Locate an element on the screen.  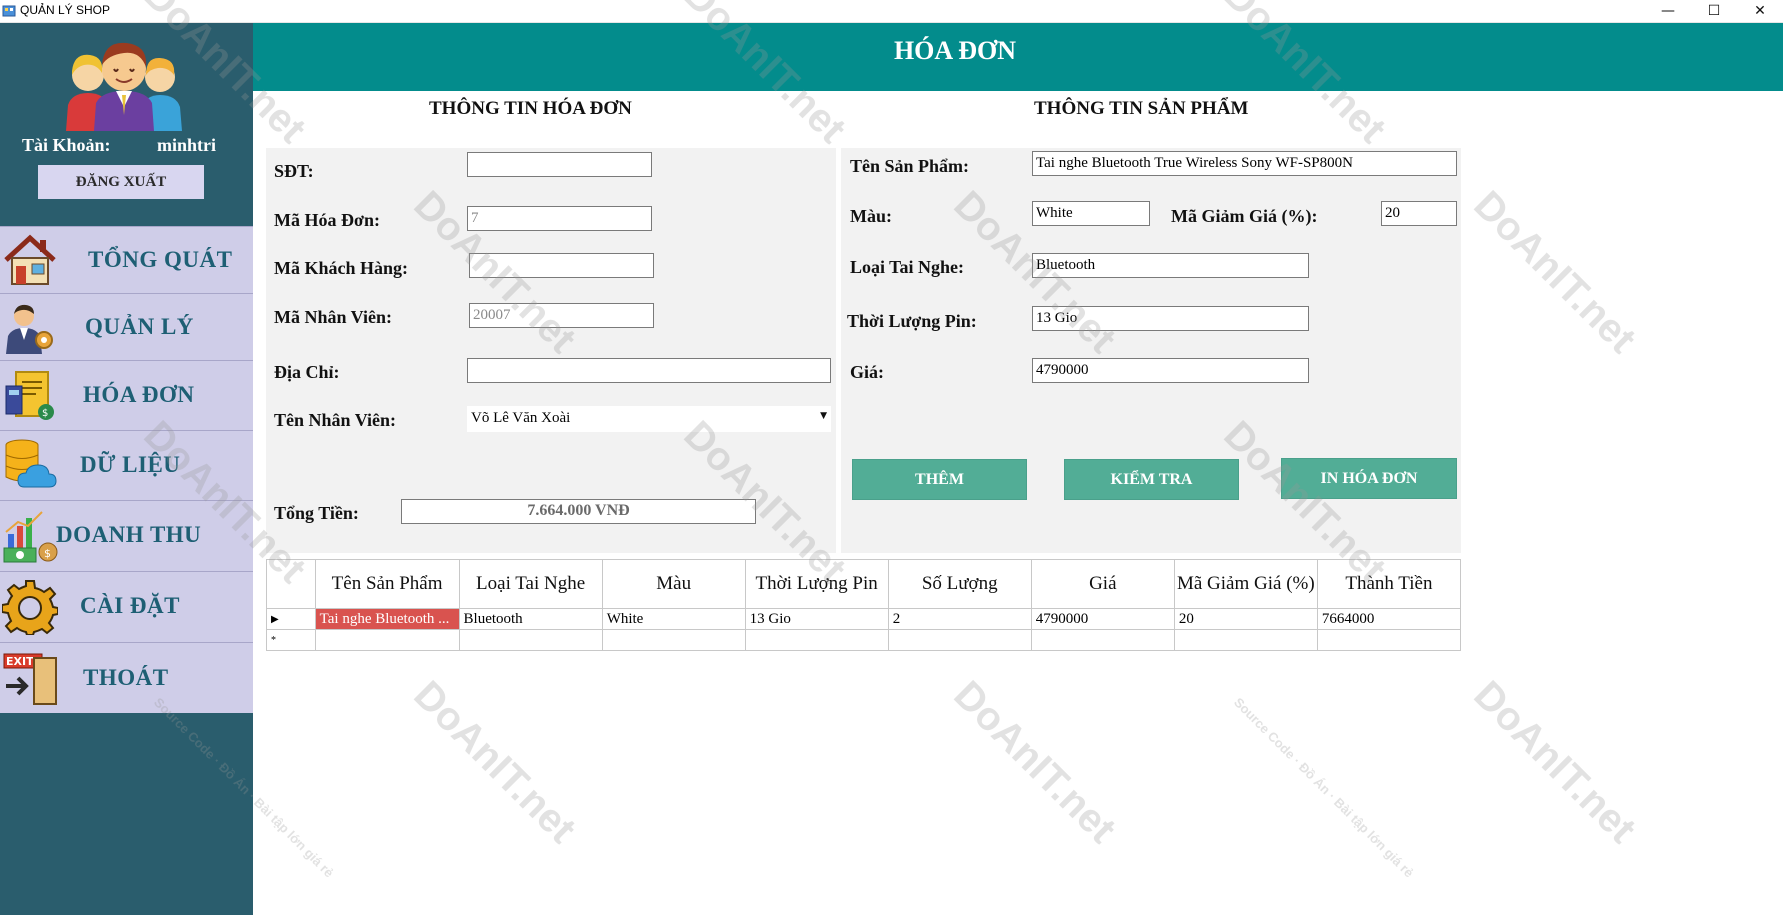
menu-item-overview: TỔNG QUÁT is located at coordinates (126, 259).